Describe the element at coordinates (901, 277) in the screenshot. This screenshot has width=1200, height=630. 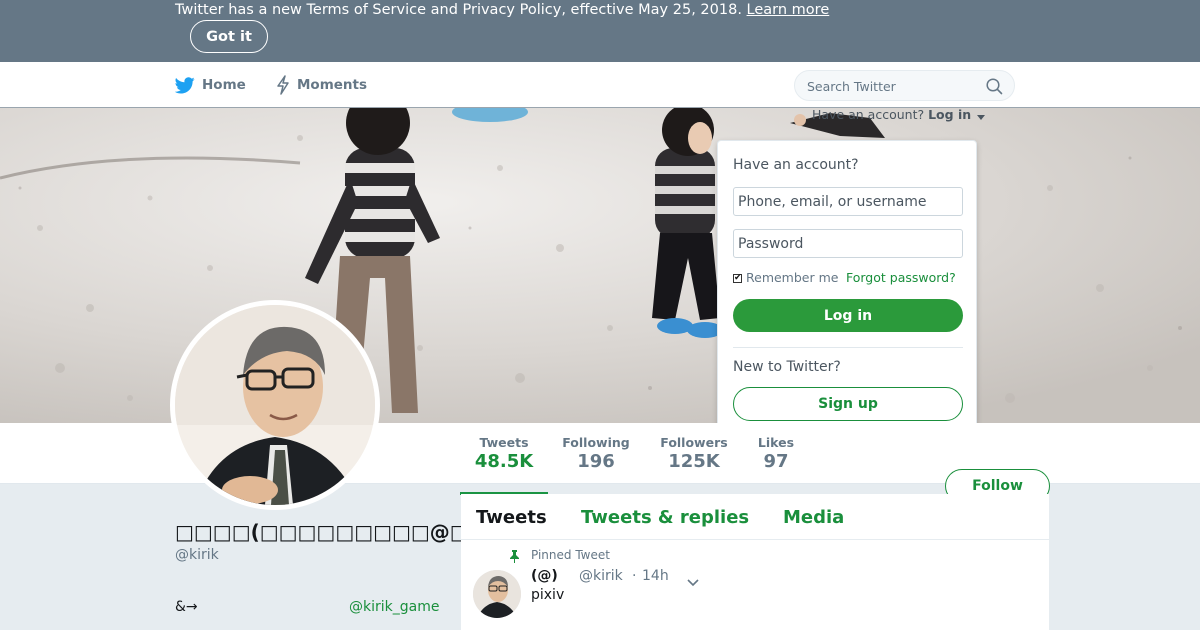
I see `forgot-password-link: Forgot password?` at that location.